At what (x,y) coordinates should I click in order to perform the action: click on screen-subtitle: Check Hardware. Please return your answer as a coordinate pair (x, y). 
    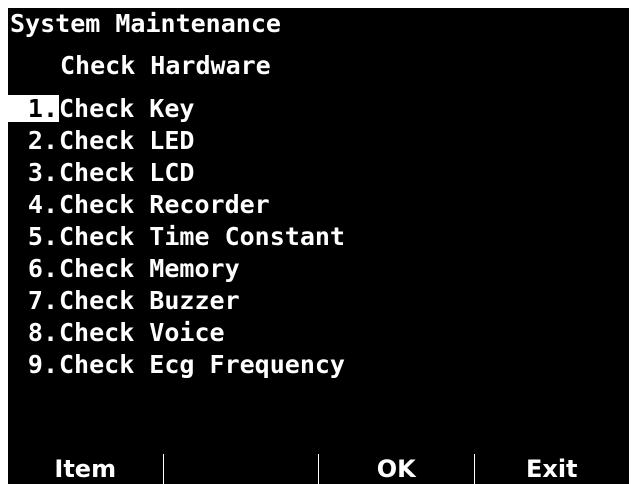
    Looking at the image, I should click on (165, 65).